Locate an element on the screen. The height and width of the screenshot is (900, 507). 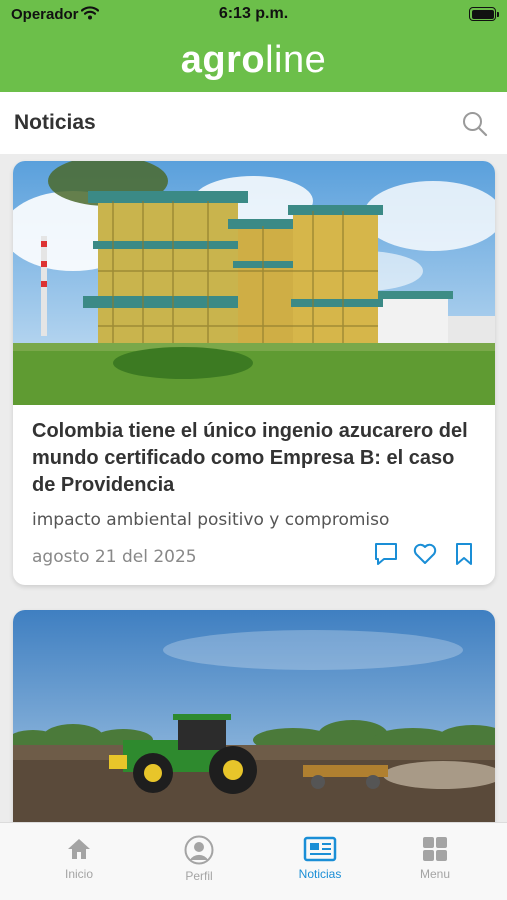
agroline-logo: agroline is located at coordinates (254, 60).